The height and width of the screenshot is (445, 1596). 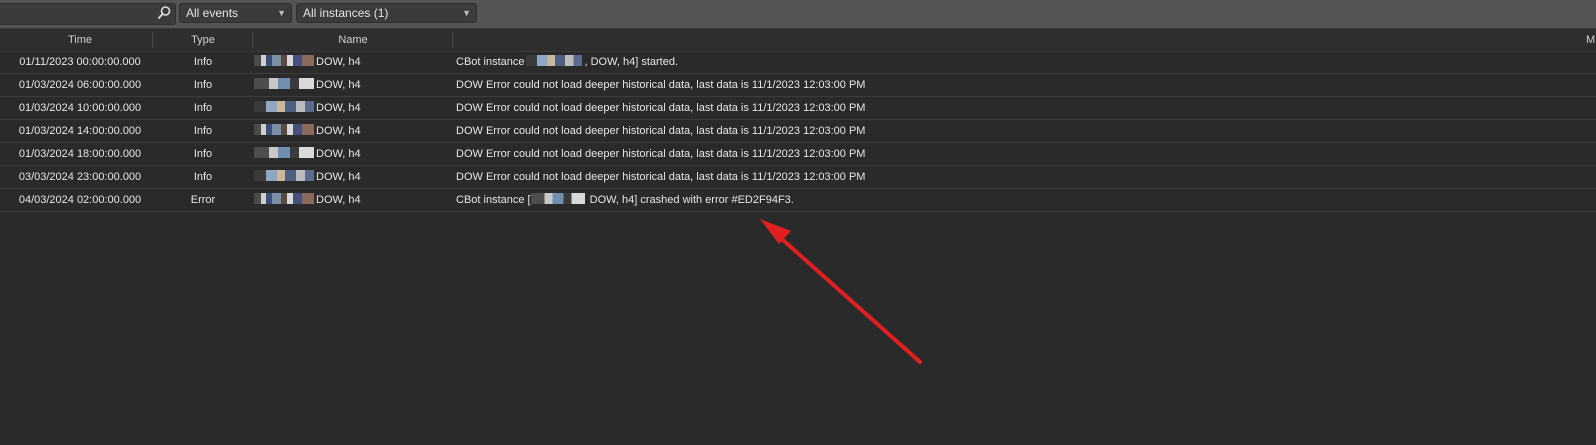 What do you see at coordinates (88, 14) in the screenshot?
I see `search-input` at bounding box center [88, 14].